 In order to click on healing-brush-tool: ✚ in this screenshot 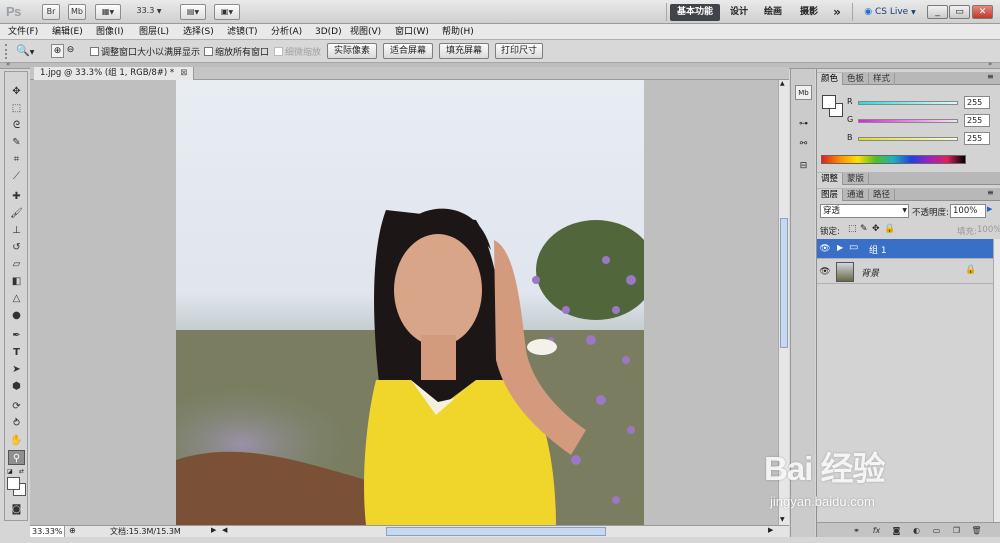, I will do `click(16, 196)`.